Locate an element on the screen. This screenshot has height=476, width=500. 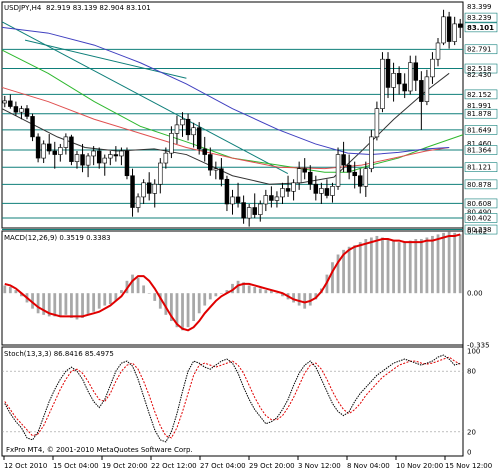
price-tick-label: 82.152 is located at coordinates (479, 95).